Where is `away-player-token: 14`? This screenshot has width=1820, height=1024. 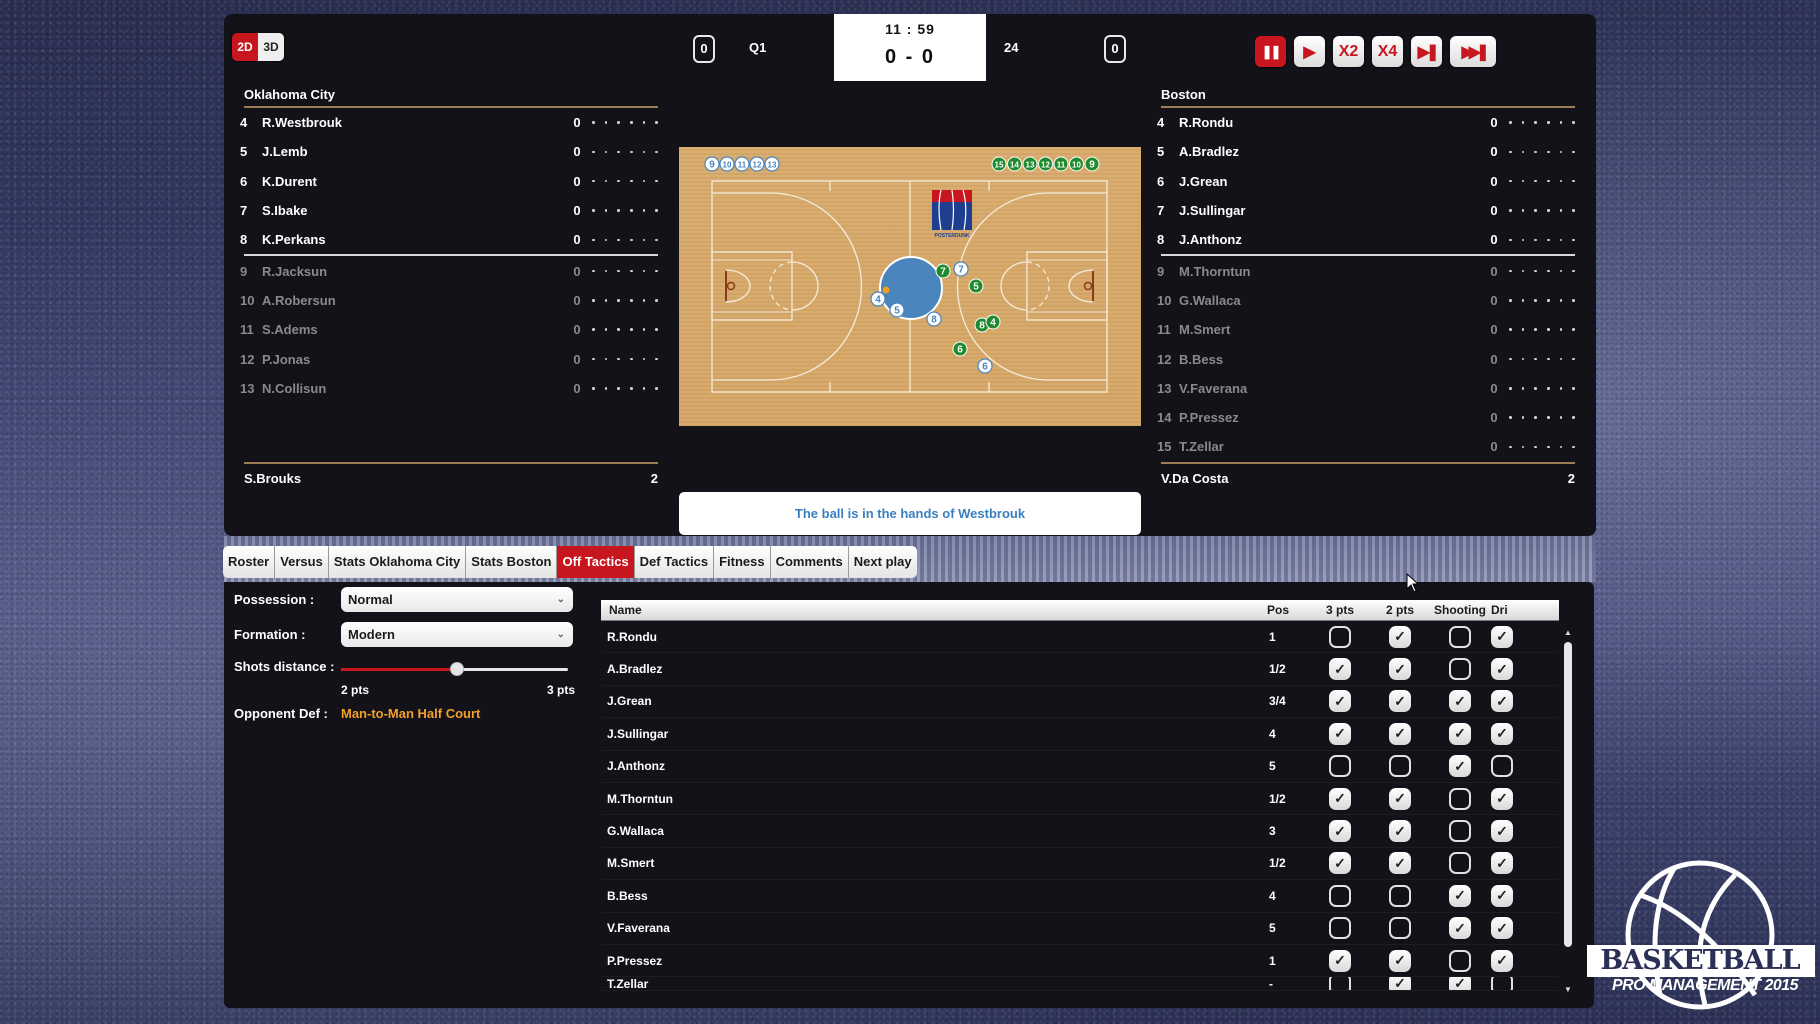
away-player-token: 14 is located at coordinates (1014, 164).